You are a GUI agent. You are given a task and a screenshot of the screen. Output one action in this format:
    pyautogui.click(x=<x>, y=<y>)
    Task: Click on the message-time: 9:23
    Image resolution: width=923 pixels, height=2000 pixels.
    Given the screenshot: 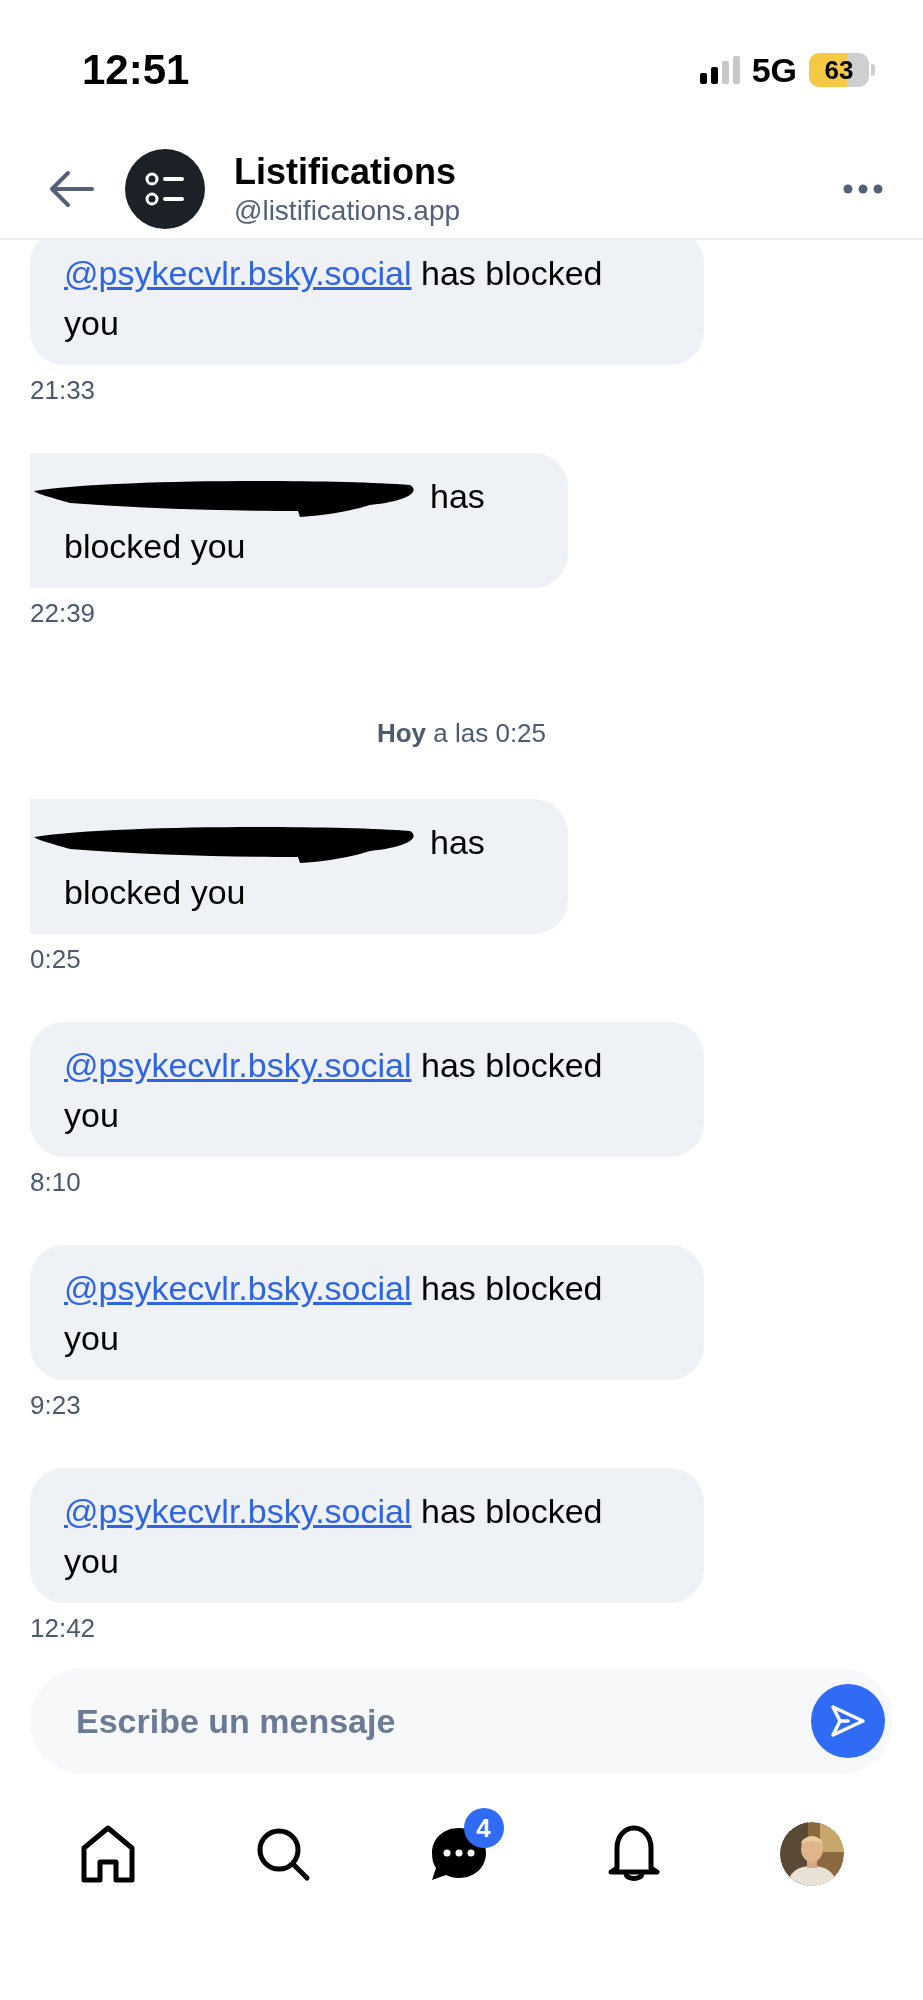 What is the action you would take?
    pyautogui.click(x=55, y=1405)
    